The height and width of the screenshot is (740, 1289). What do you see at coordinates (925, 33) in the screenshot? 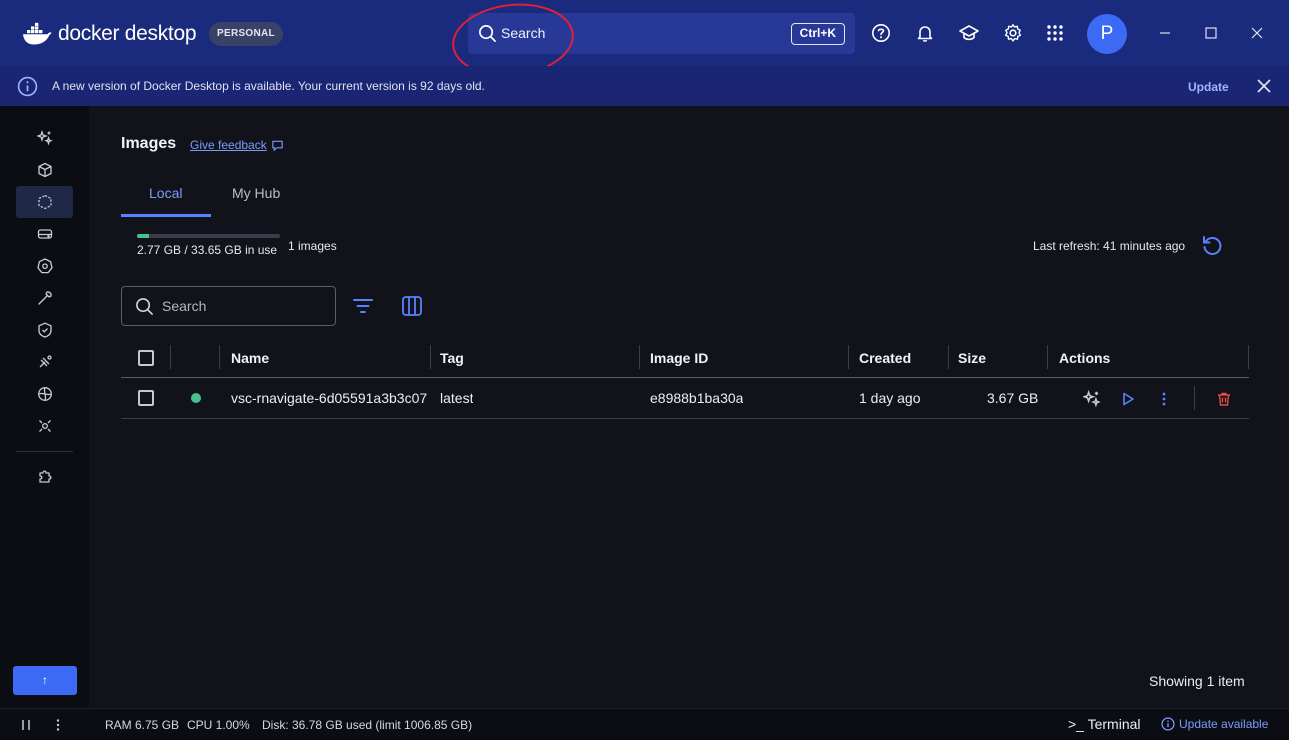
I see `bell-icon` at bounding box center [925, 33].